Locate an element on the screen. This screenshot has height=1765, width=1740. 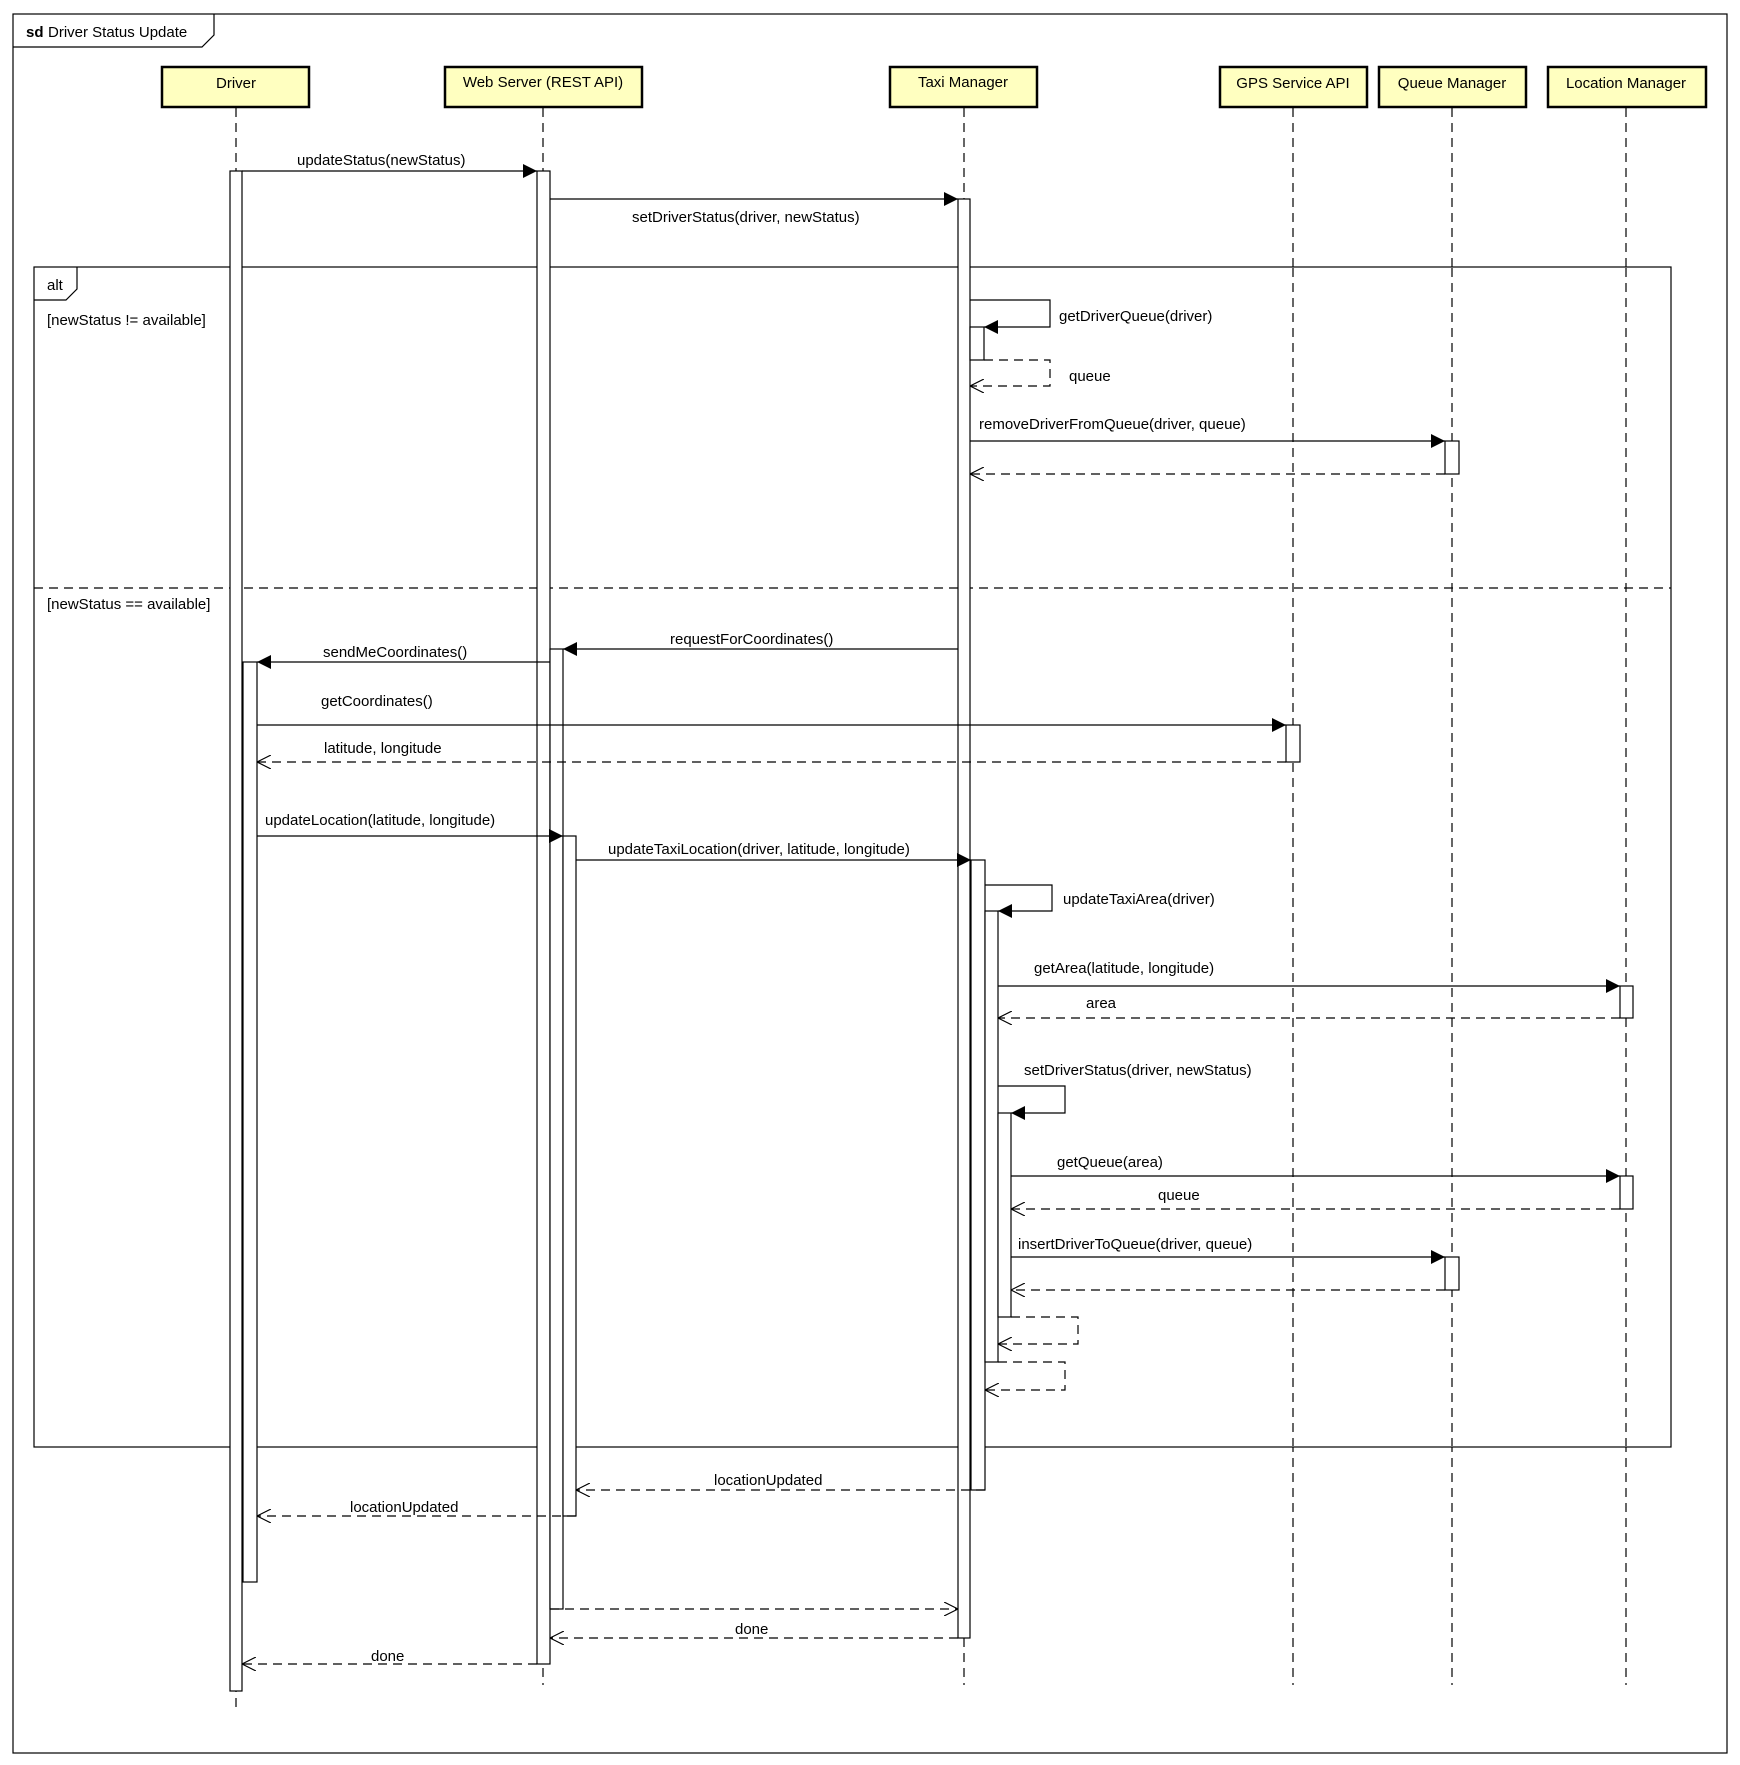
activation-taxi-getDriverQueue is located at coordinates (977, 343).